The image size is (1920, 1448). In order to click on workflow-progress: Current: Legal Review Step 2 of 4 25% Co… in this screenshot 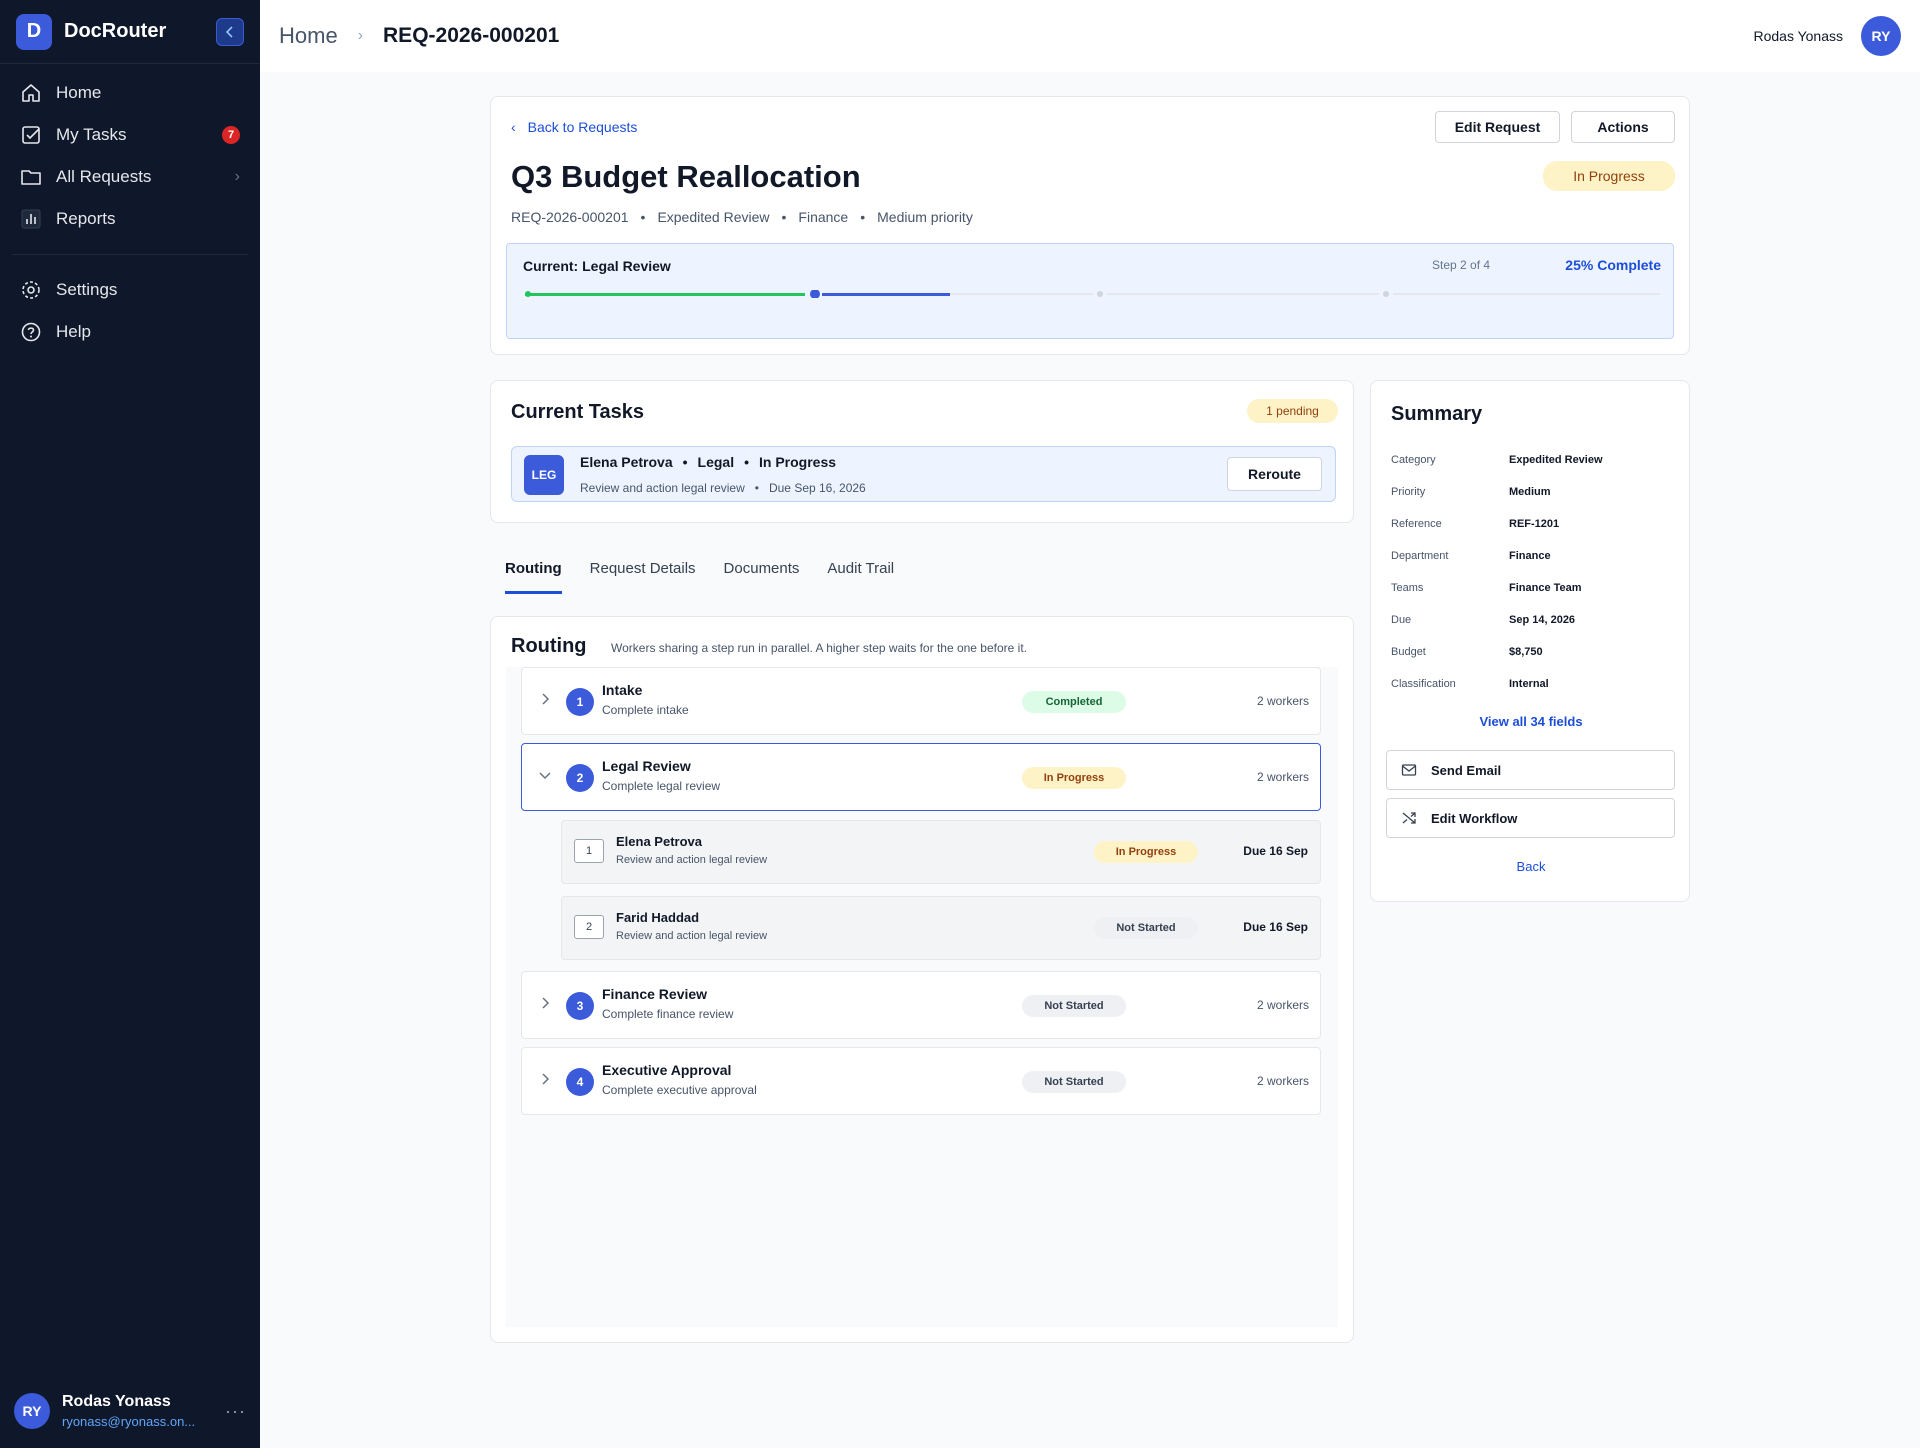, I will do `click(1090, 291)`.